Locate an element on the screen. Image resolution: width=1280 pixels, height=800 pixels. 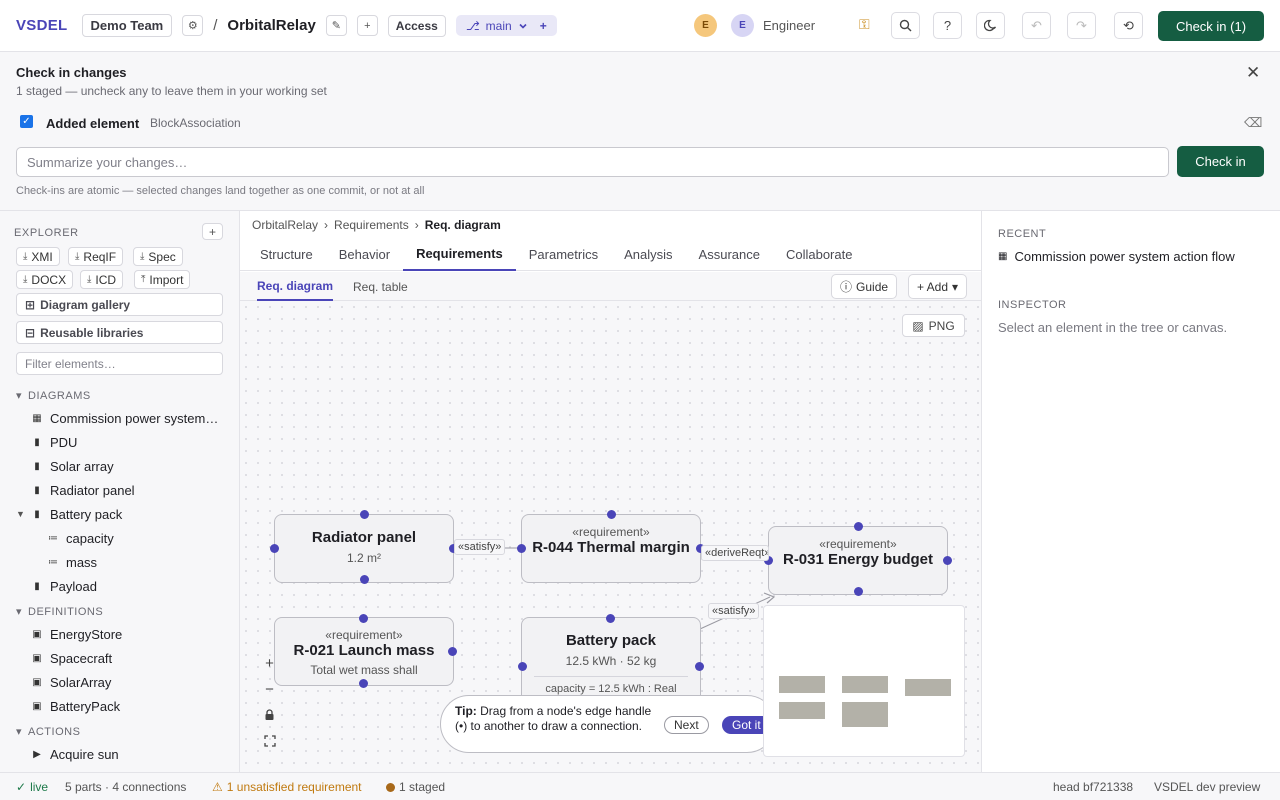
undo-button: ↶ is located at coordinates (1036, 25).